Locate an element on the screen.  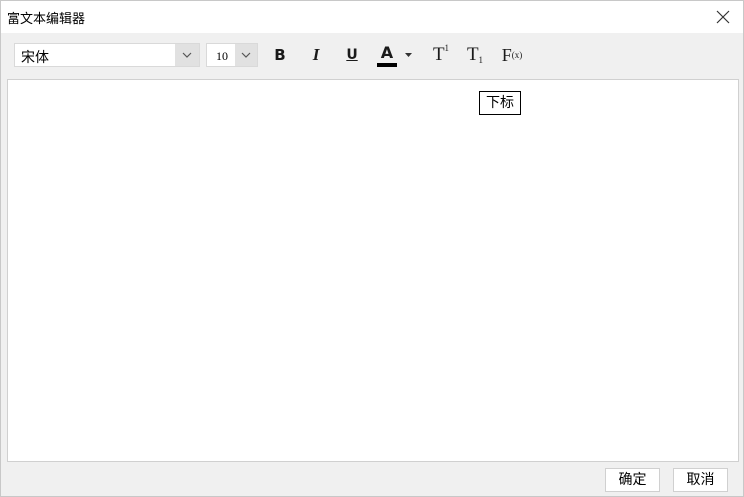
italic-button: I is located at coordinates (316, 55).